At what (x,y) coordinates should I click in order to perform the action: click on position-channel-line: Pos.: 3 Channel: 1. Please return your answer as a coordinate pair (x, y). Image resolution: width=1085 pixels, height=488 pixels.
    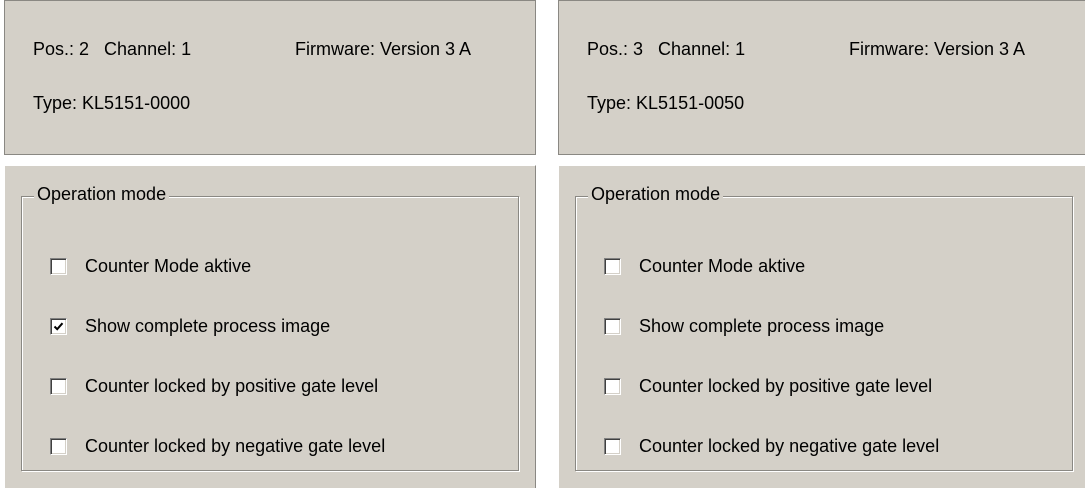
    Looking at the image, I should click on (666, 49).